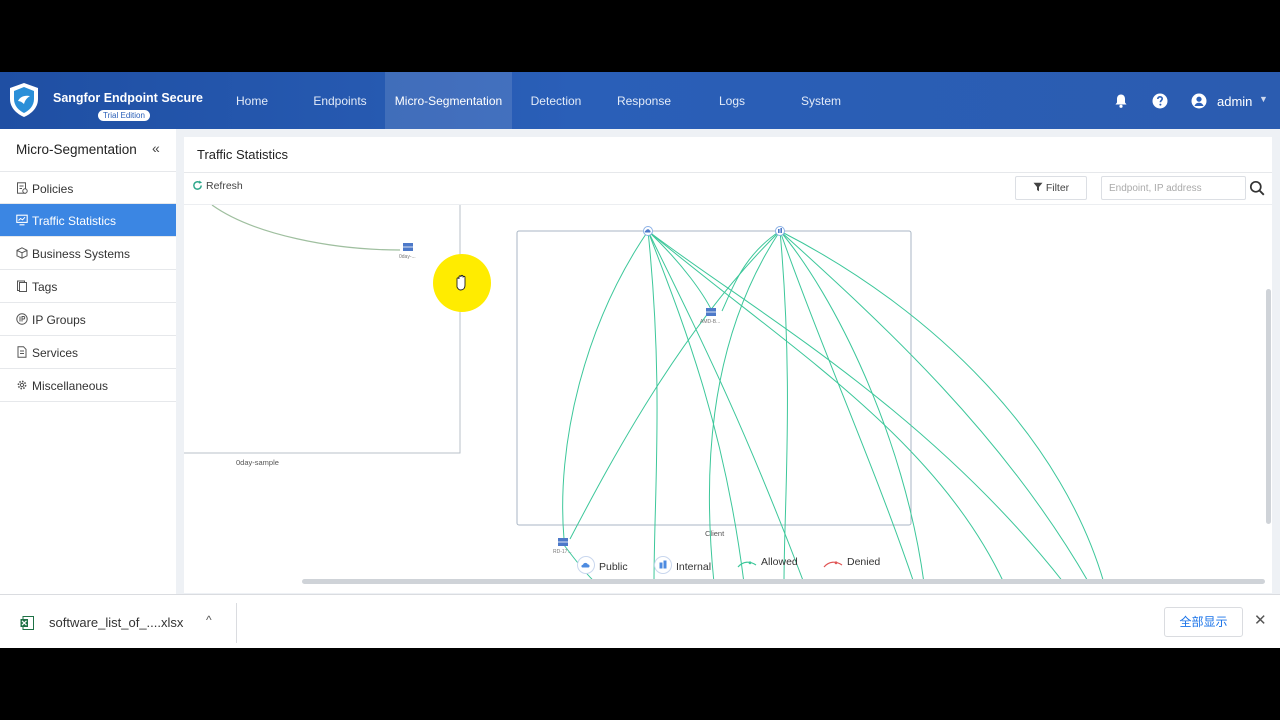 The width and height of the screenshot is (1280, 720). Describe the element at coordinates (1268, 406) in the screenshot. I see `vertical-scrollbar` at that location.